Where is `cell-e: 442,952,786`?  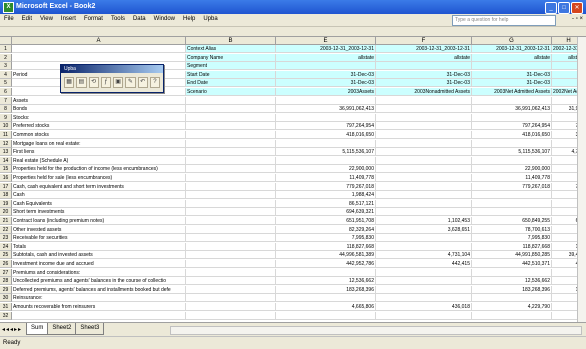
cell-e: 442,952,786 is located at coordinates (326, 264).